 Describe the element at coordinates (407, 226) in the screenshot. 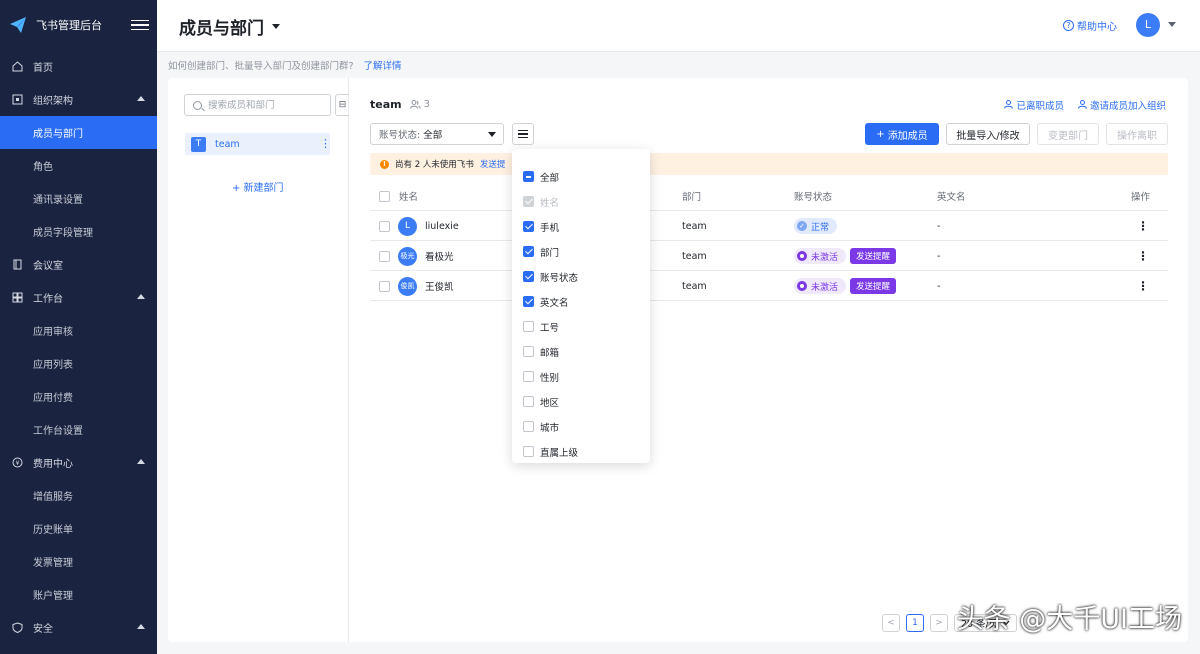

I see `avatar: L` at that location.